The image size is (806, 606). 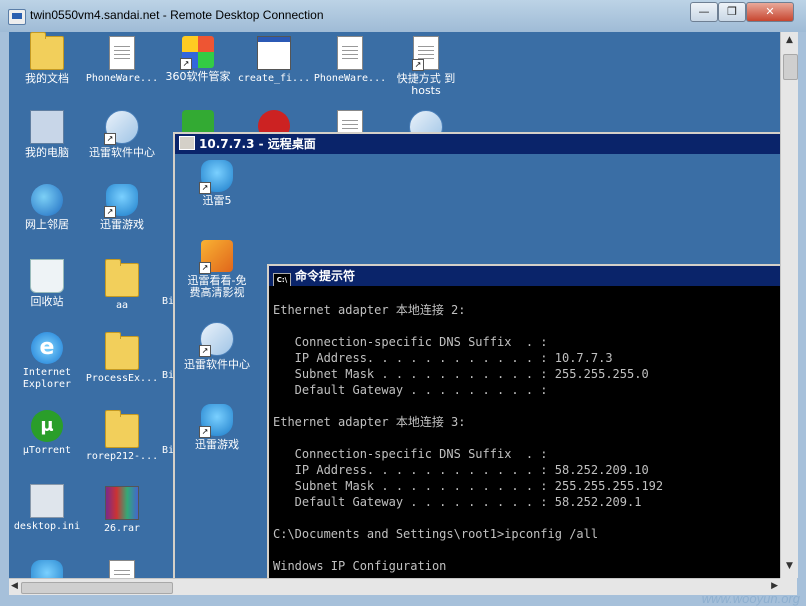 What do you see at coordinates (790, 67) in the screenshot?
I see `vertical-scroll-thumb` at bounding box center [790, 67].